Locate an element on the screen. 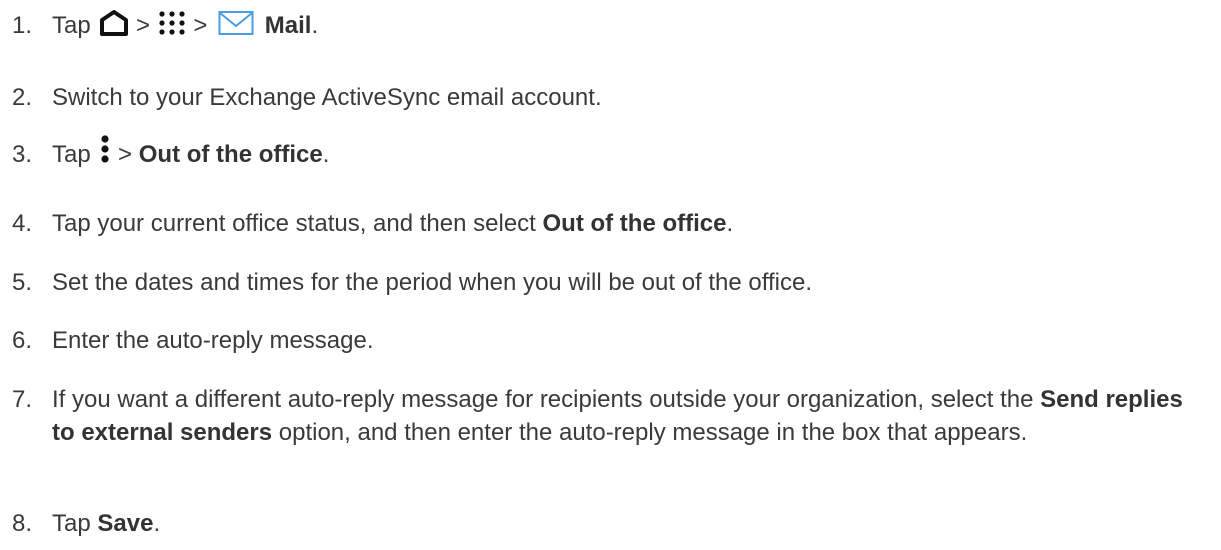  step-3: 3. Tap > Out of the office. is located at coordinates (611, 153).